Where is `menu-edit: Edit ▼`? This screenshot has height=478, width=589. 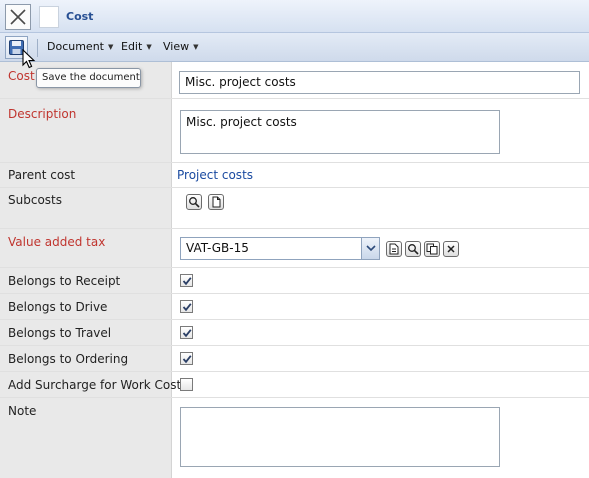
menu-edit: Edit ▼ is located at coordinates (136, 46).